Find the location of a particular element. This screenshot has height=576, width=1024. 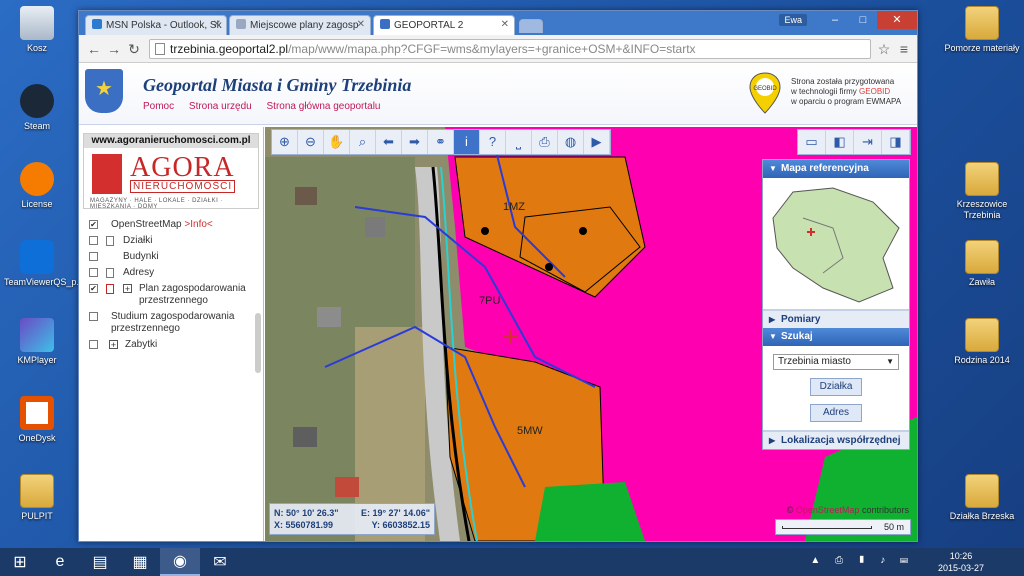

layout-full-icon: ▭ is located at coordinates (812, 142).